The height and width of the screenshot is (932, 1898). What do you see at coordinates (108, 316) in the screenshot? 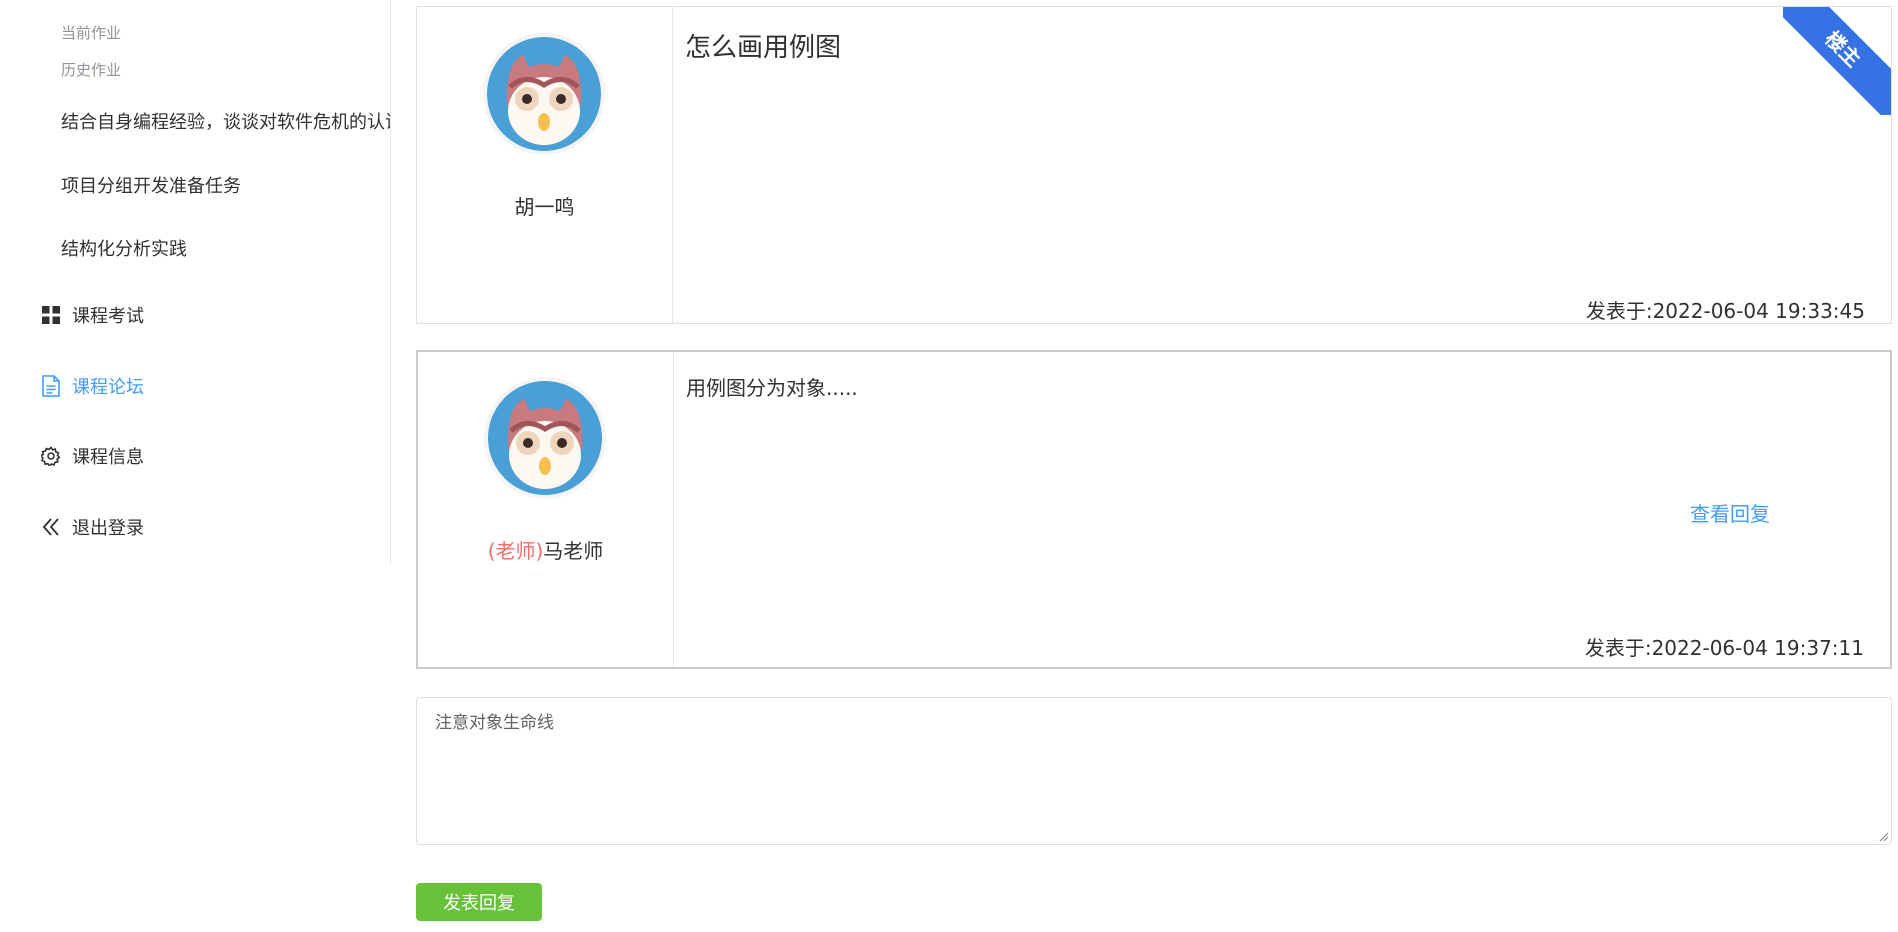
I see `sidebar-item-label: 课程考试` at bounding box center [108, 316].